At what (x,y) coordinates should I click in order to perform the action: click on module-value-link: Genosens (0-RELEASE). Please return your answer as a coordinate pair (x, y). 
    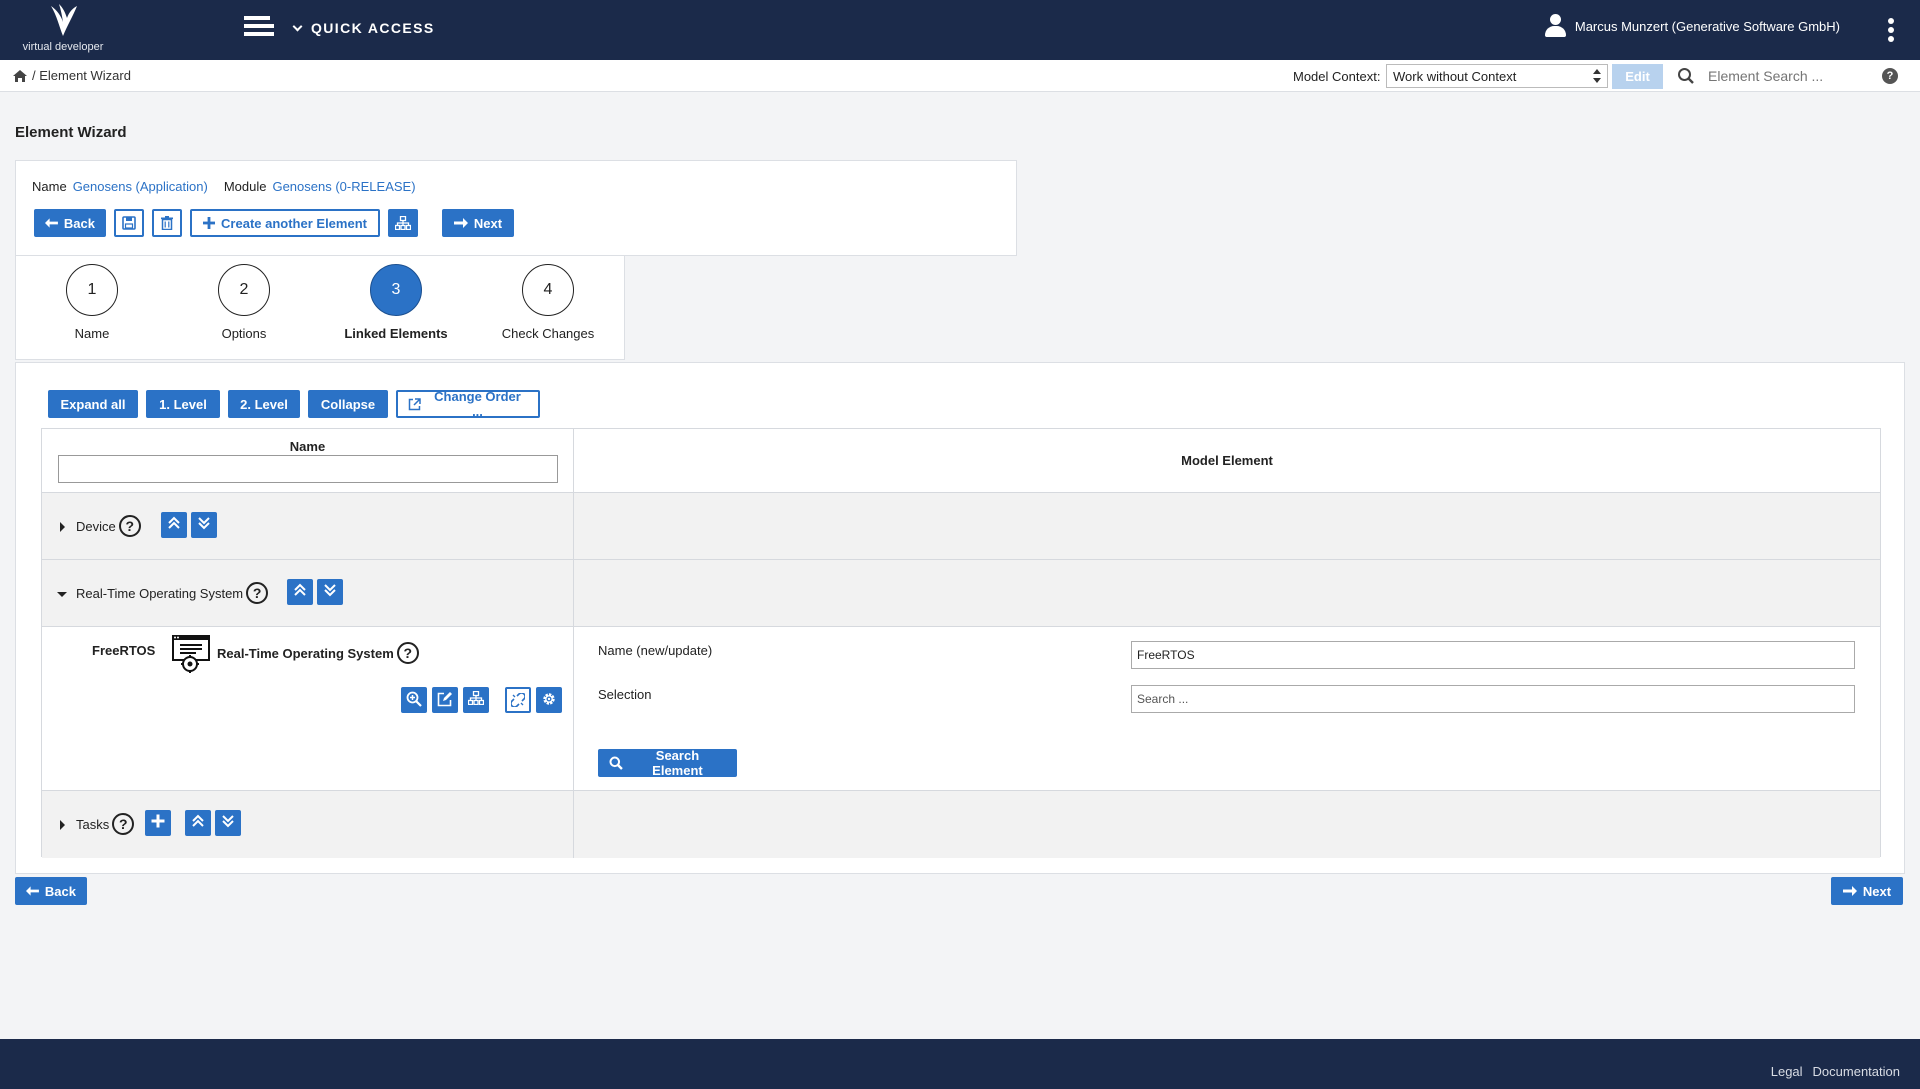
    Looking at the image, I should click on (343, 186).